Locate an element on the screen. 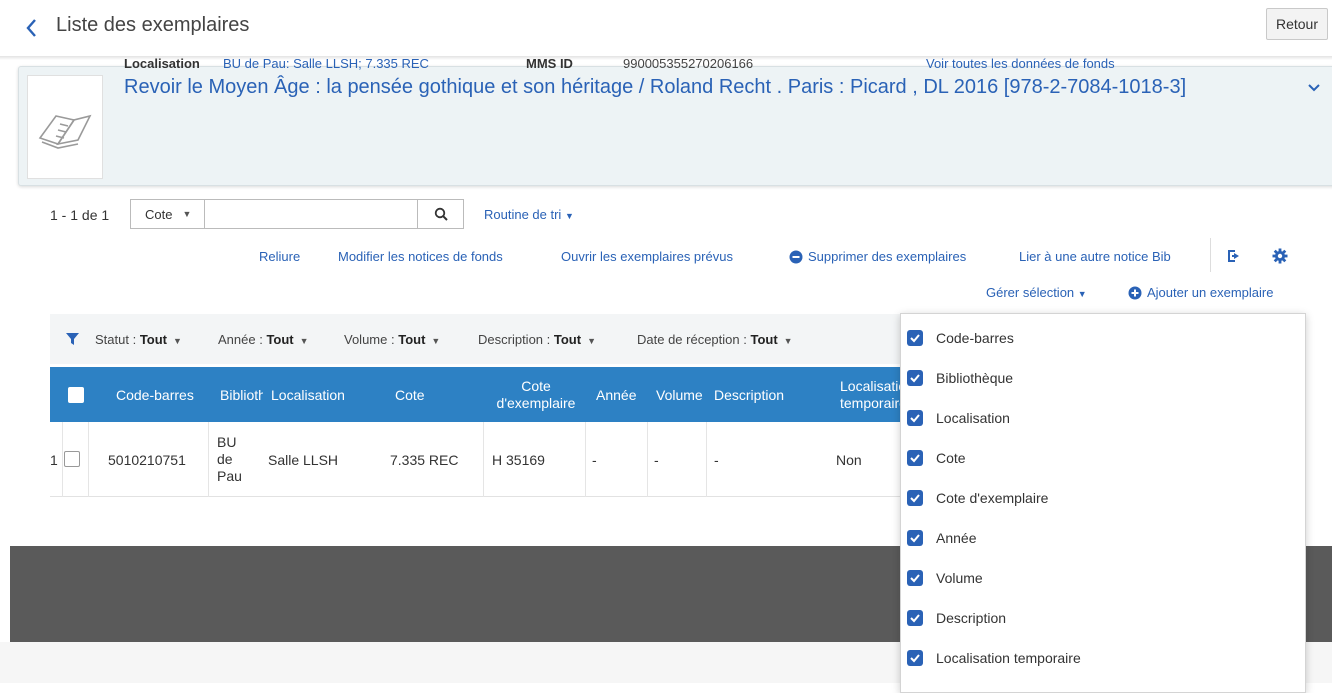  column-chooser-label: Volume is located at coordinates (959, 578).